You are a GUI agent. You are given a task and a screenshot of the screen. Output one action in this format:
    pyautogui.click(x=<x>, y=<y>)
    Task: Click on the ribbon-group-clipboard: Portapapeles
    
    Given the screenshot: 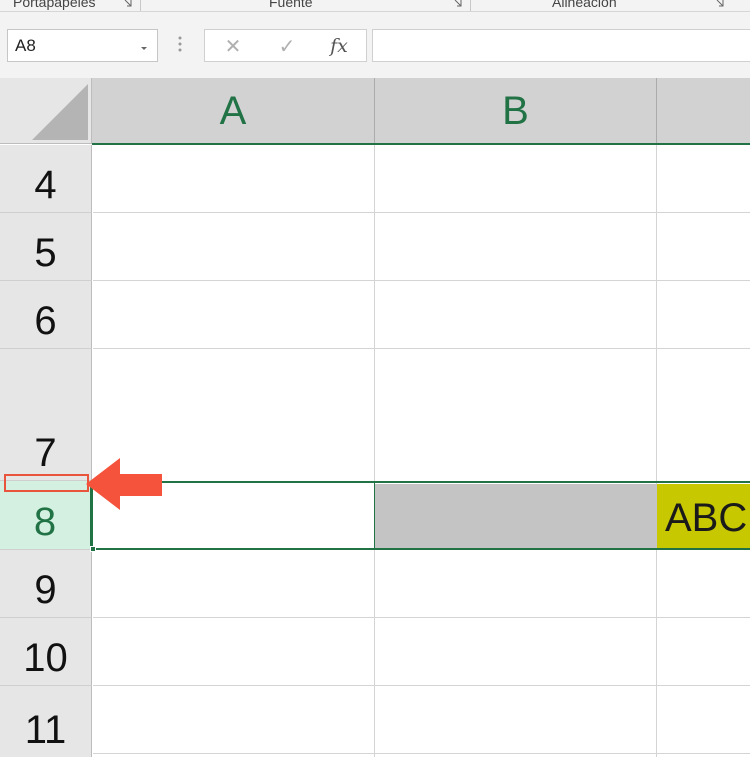 What is the action you would take?
    pyautogui.click(x=54, y=5)
    